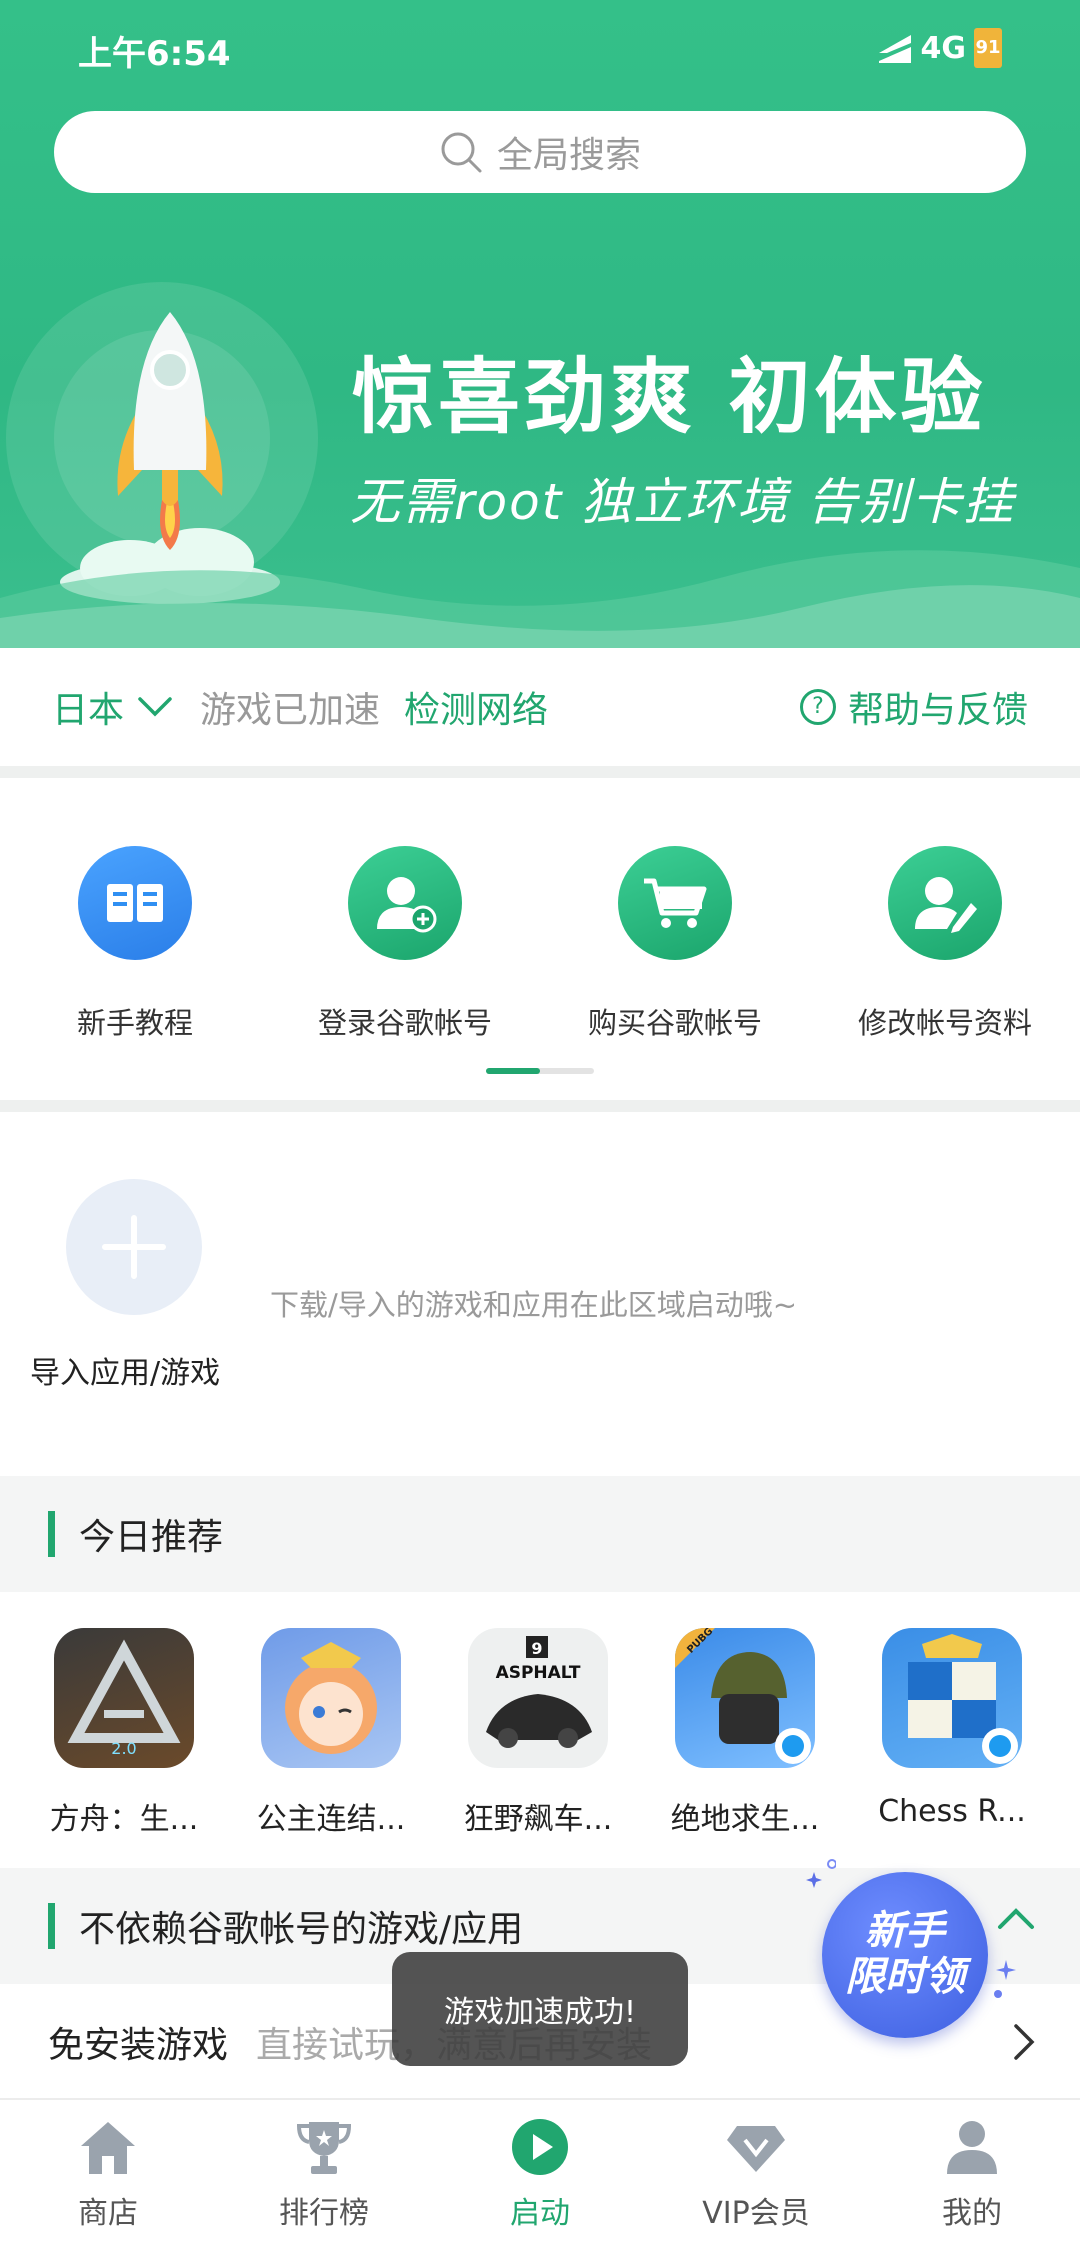 This screenshot has height=2246, width=1080. I want to click on bottom-tab-bar: 商店 排行榜 启动 VIP会员 我的, so click(540, 2172).